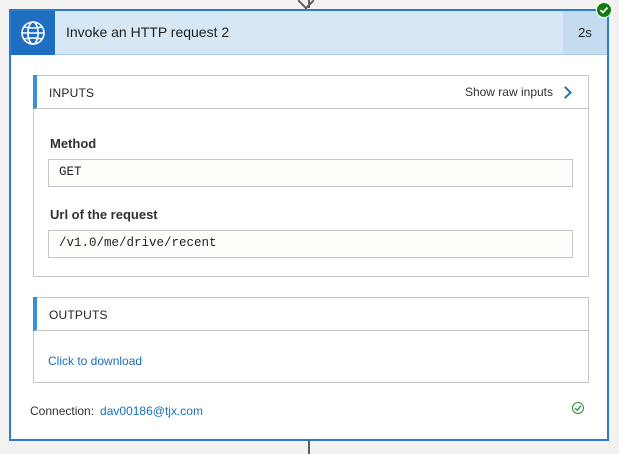  I want to click on show-raw-inputs-link: Show raw inputs, so click(518, 92).